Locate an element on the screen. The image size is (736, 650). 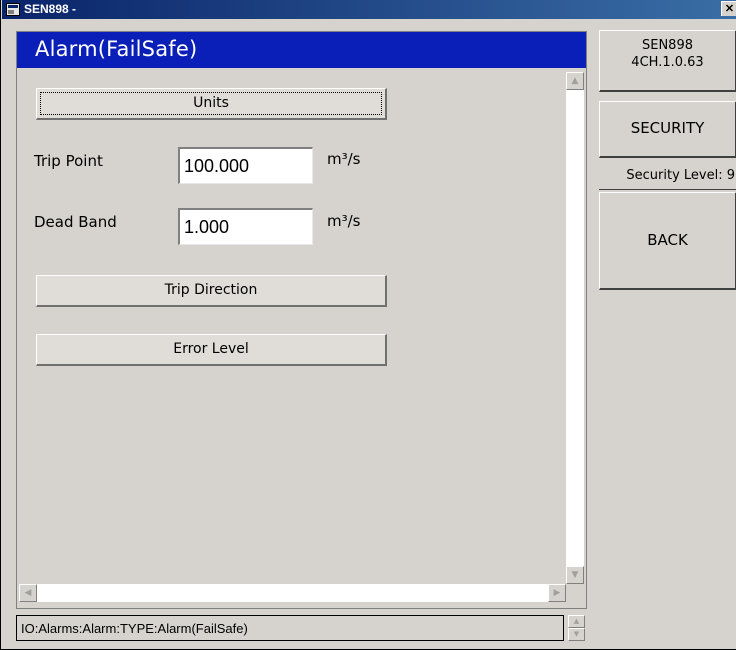
status-spinner: ▲ ▼ is located at coordinates (576, 628).